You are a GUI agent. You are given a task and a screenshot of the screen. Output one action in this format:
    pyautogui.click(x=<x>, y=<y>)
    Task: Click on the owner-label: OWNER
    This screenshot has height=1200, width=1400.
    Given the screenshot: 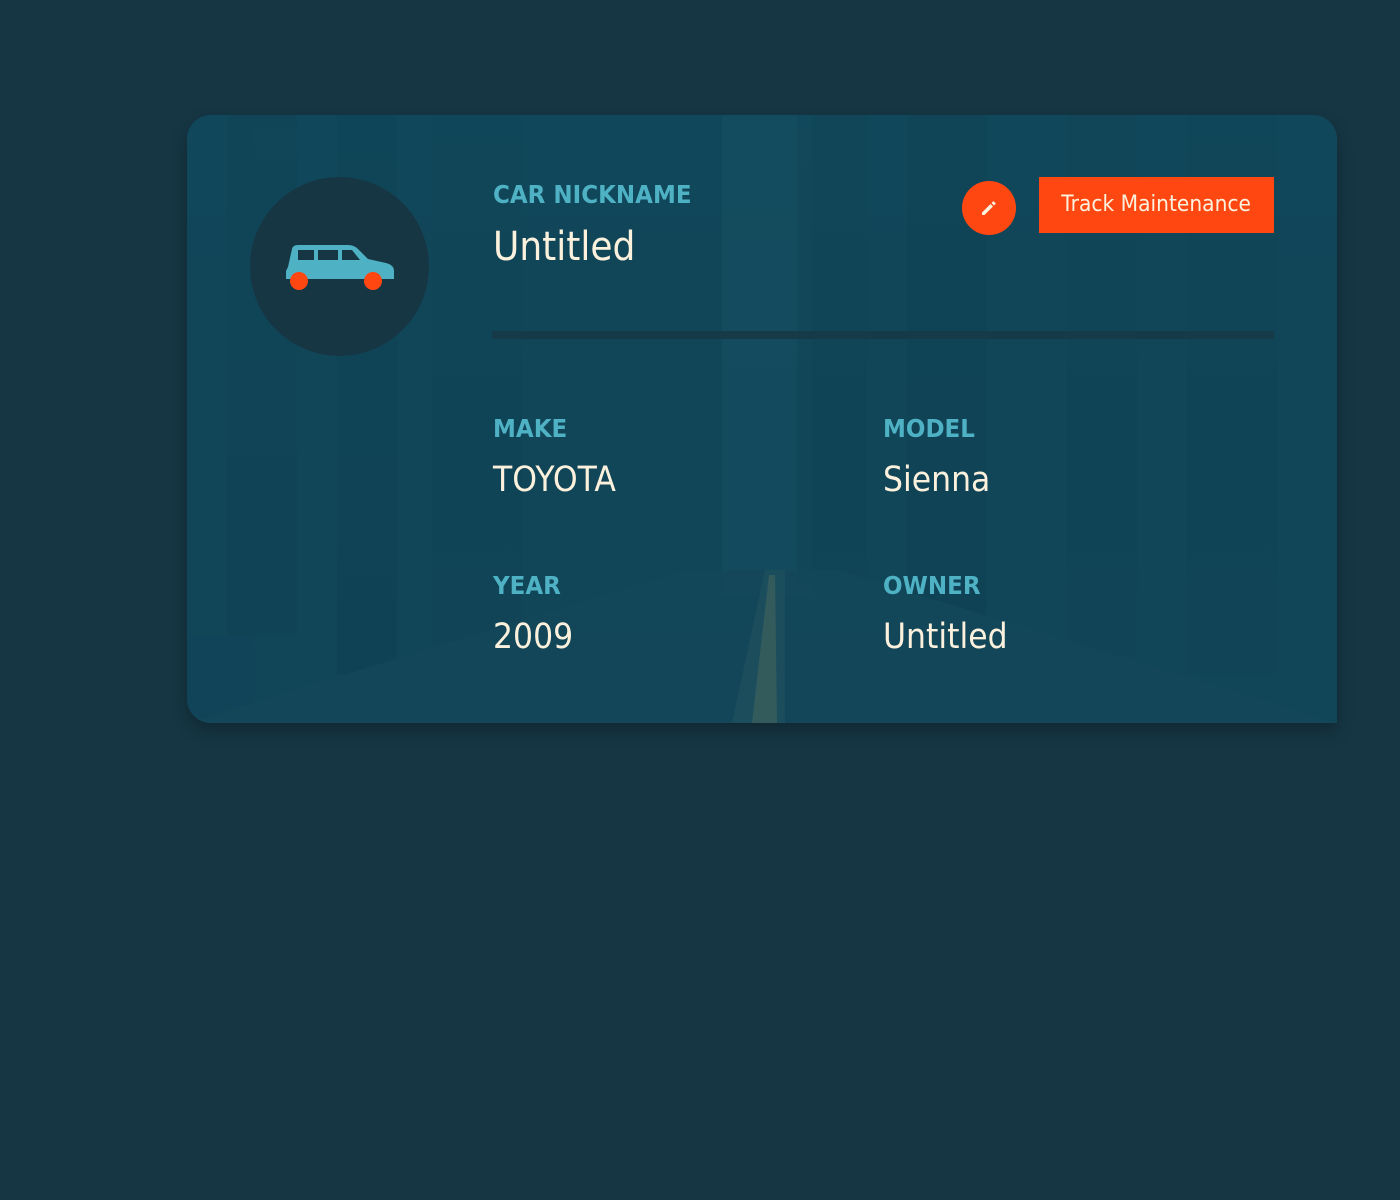 What is the action you would take?
    pyautogui.click(x=932, y=585)
    